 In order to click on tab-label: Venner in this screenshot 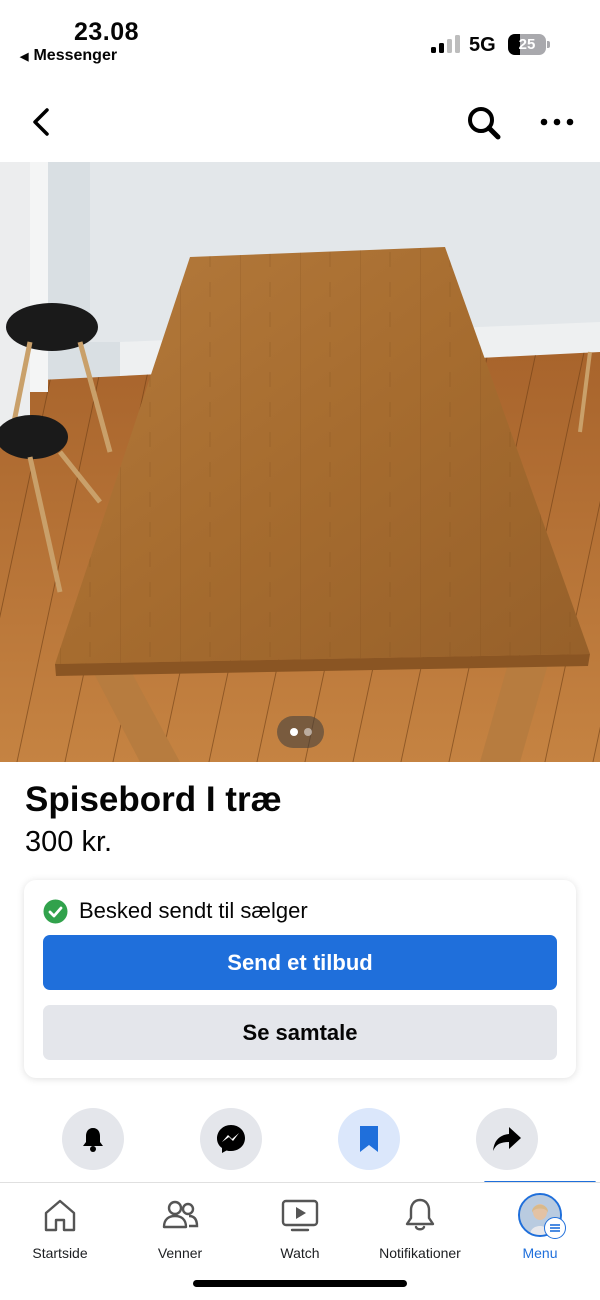, I will do `click(180, 1253)`.